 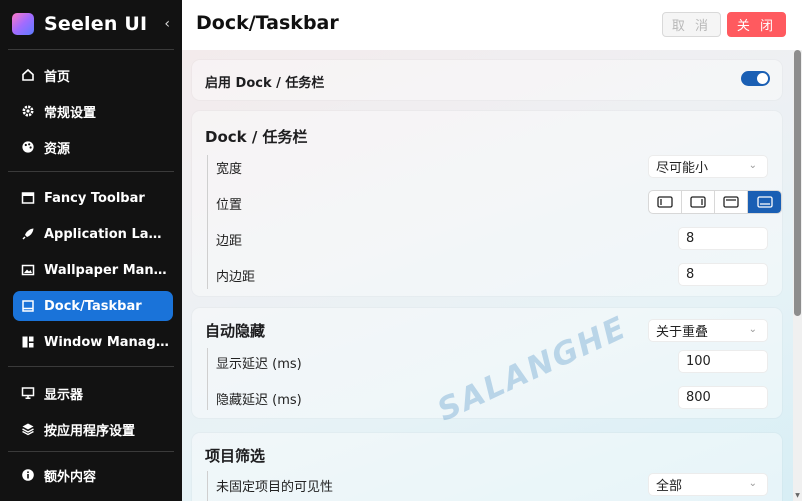 I want to click on show-delay-input: 100, so click(x=723, y=361).